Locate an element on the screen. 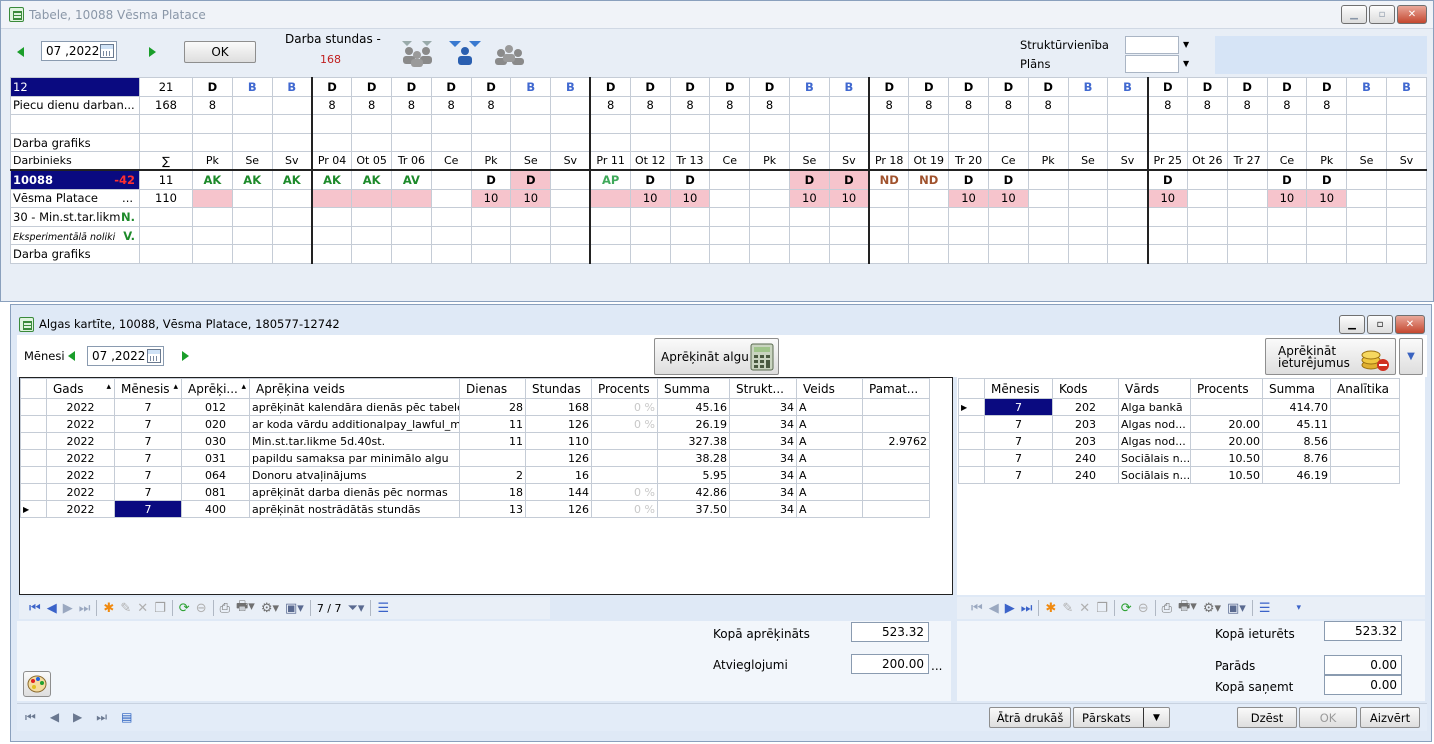 This screenshot has width=1434, height=744. deduction-cell: 20.00 is located at coordinates (1226, 441).